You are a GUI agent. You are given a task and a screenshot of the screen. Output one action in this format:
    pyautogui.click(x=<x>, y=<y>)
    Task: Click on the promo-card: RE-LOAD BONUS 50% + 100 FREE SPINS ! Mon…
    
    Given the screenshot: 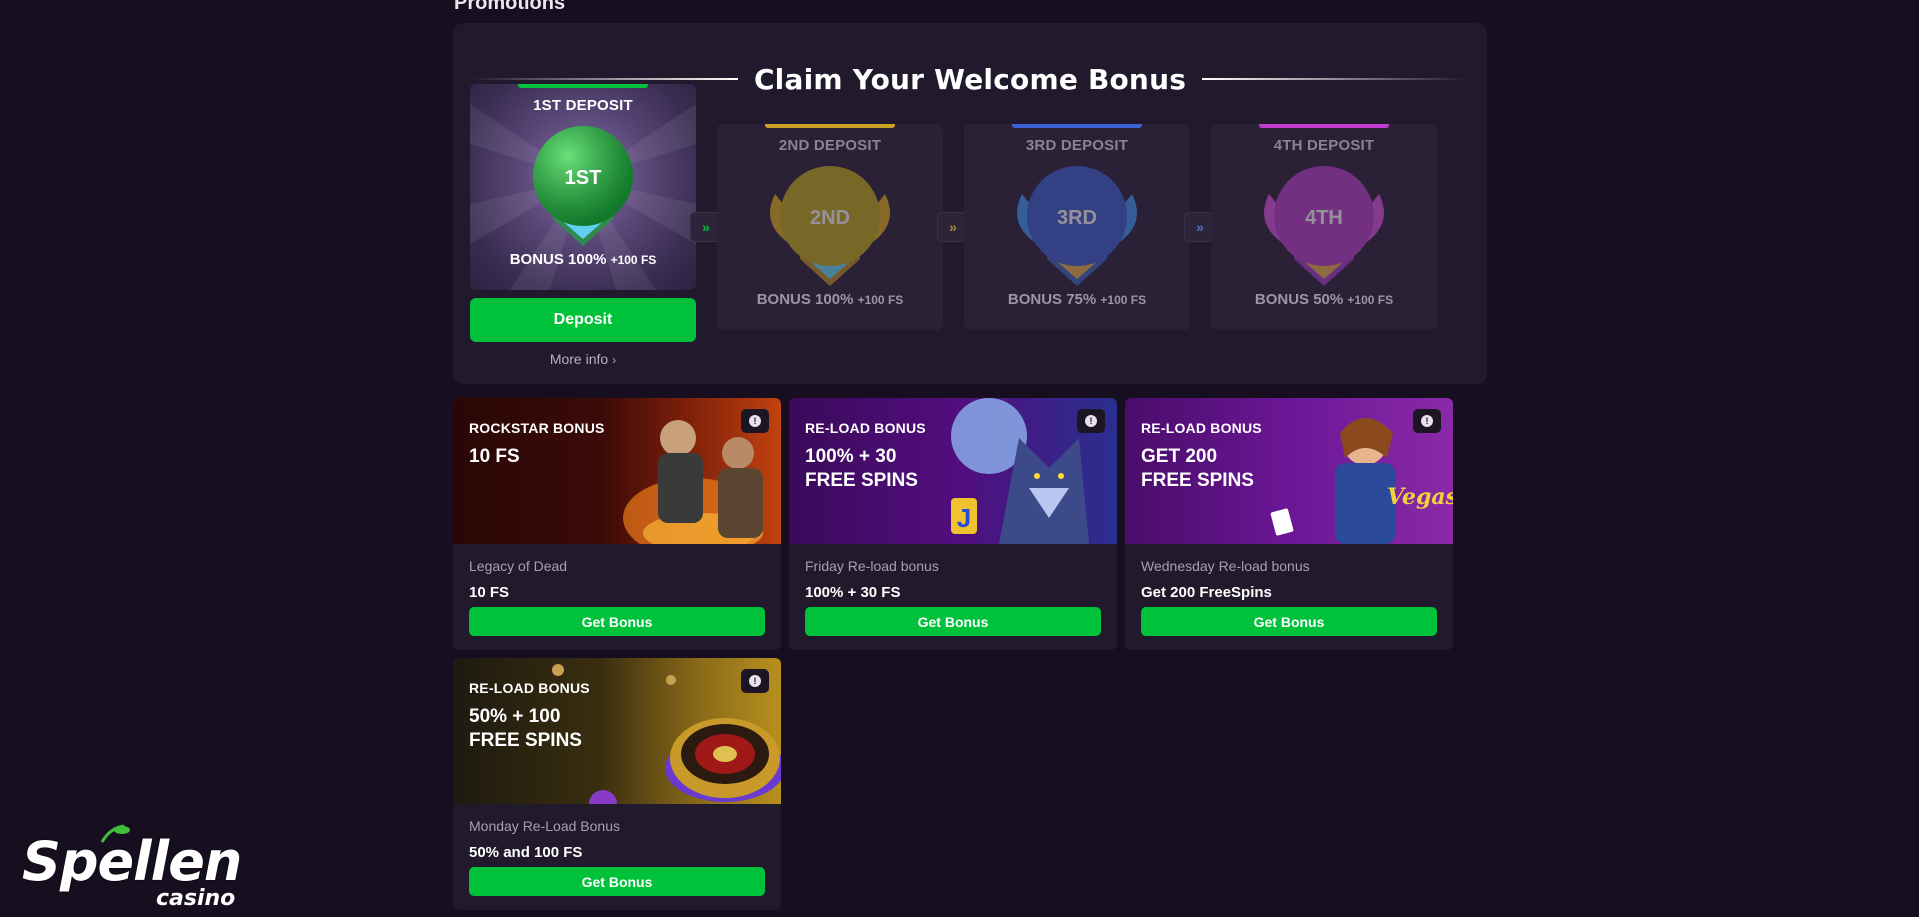 What is the action you would take?
    pyautogui.click(x=617, y=784)
    